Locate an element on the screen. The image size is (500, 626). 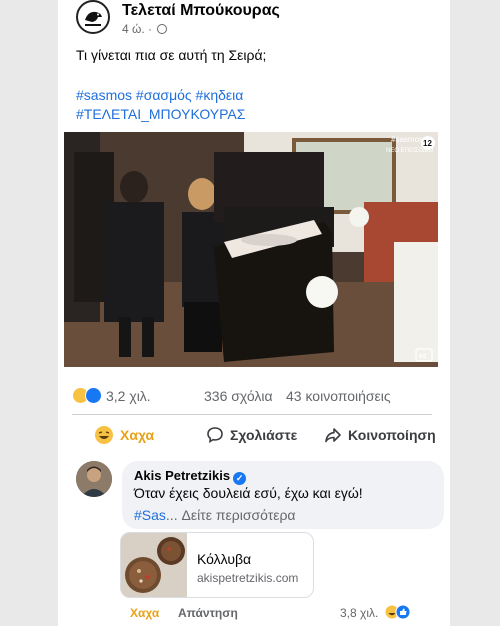
comment-author-wrap: Akis Petretzikis ✓ is located at coordinates (190, 476).